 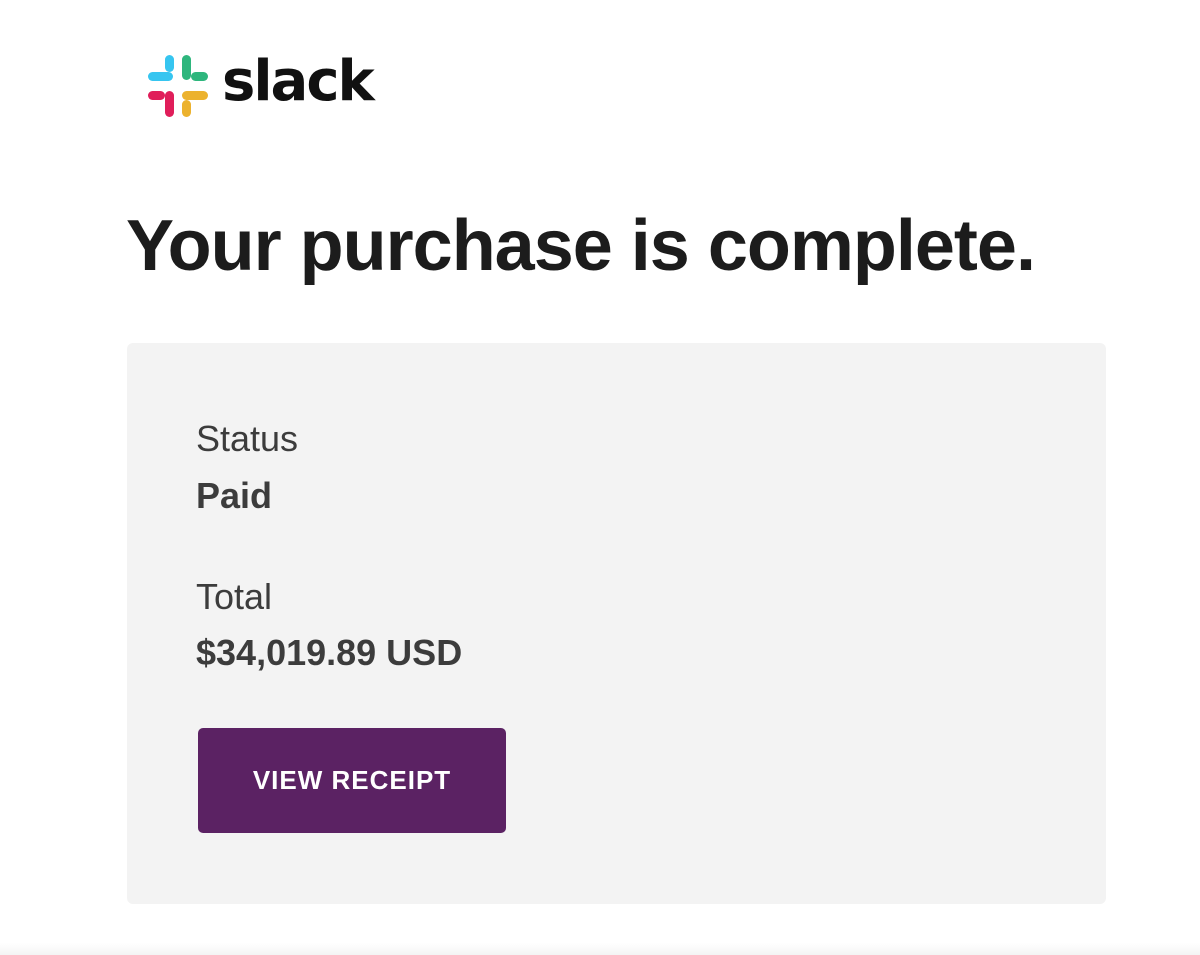 What do you see at coordinates (178, 86) in the screenshot?
I see `slack-logo-icon` at bounding box center [178, 86].